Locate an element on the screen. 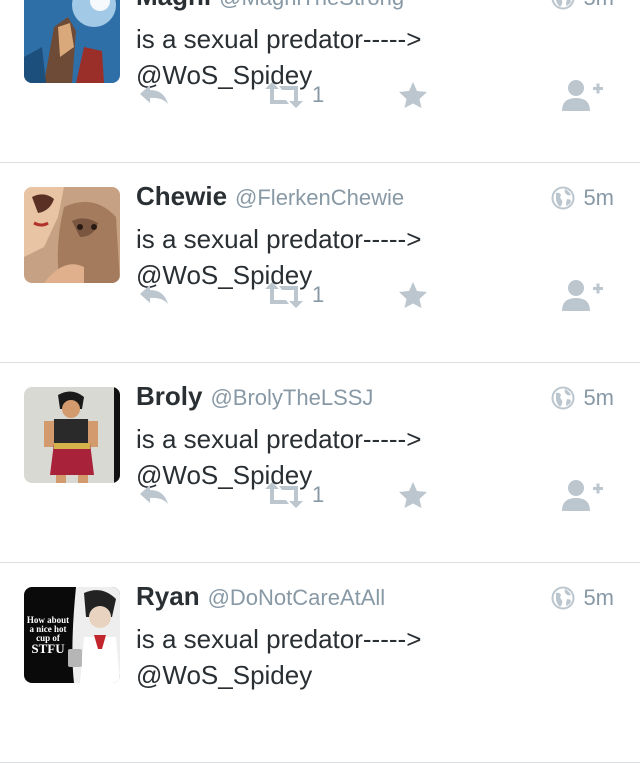 This screenshot has width=640, height=763. avatar-caption: STFU is located at coordinates (48, 648).